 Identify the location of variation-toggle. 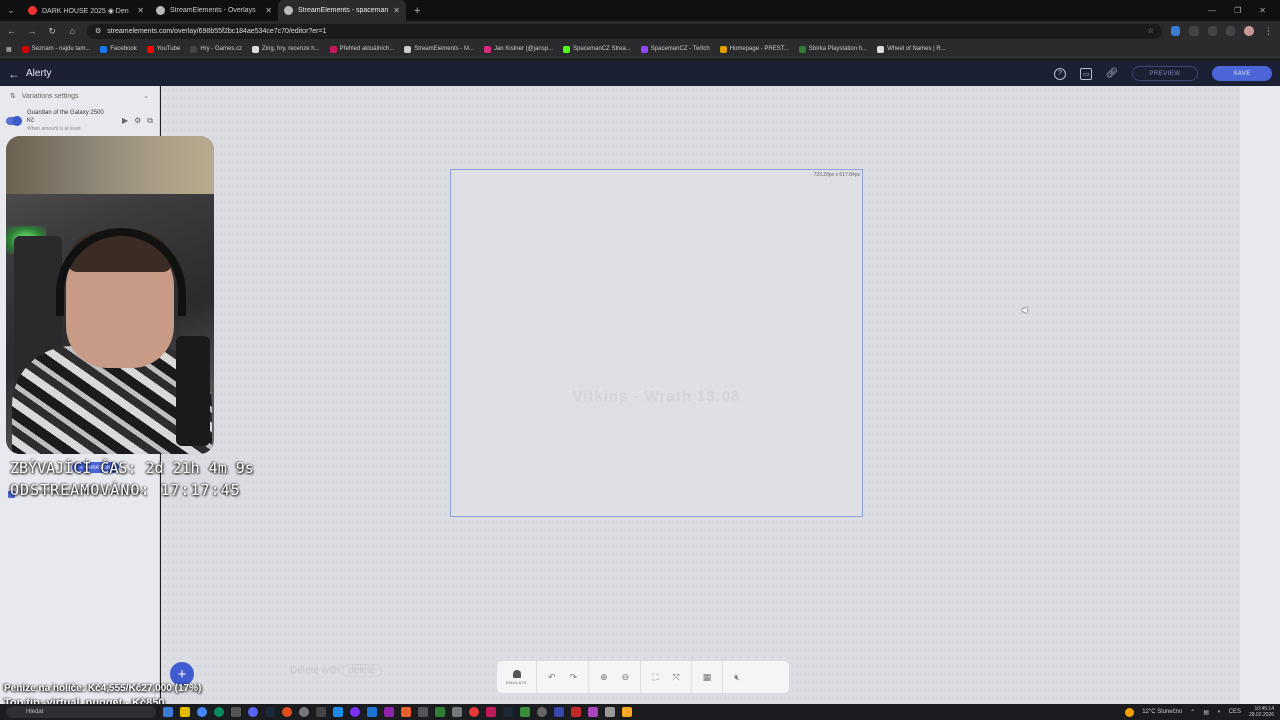
(14, 121).